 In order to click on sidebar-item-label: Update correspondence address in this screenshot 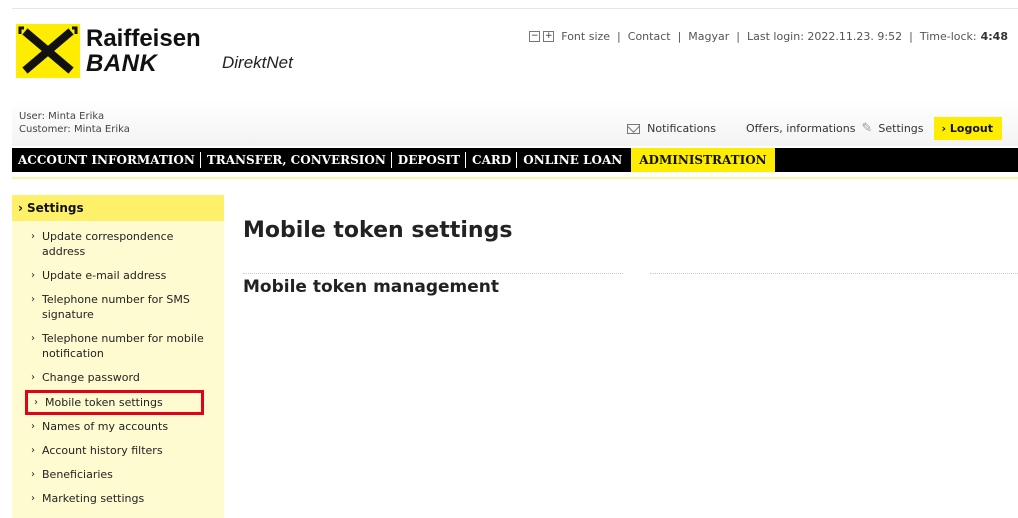, I will do `click(108, 244)`.